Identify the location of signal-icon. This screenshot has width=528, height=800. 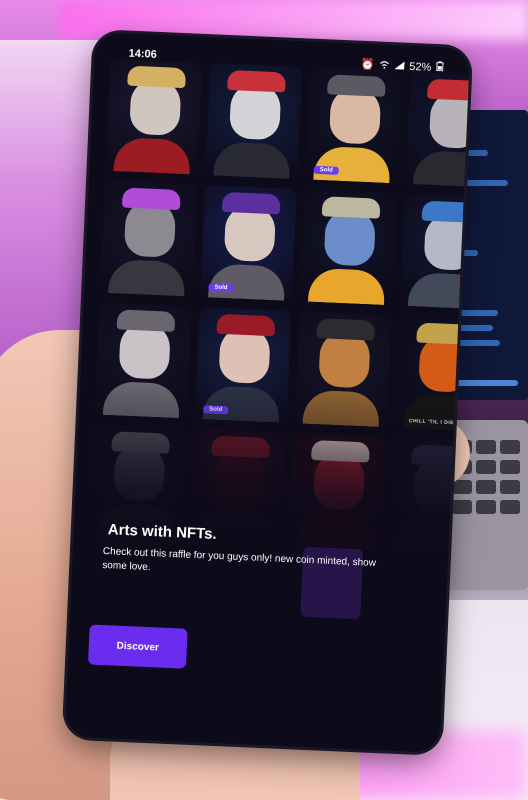
(399, 66).